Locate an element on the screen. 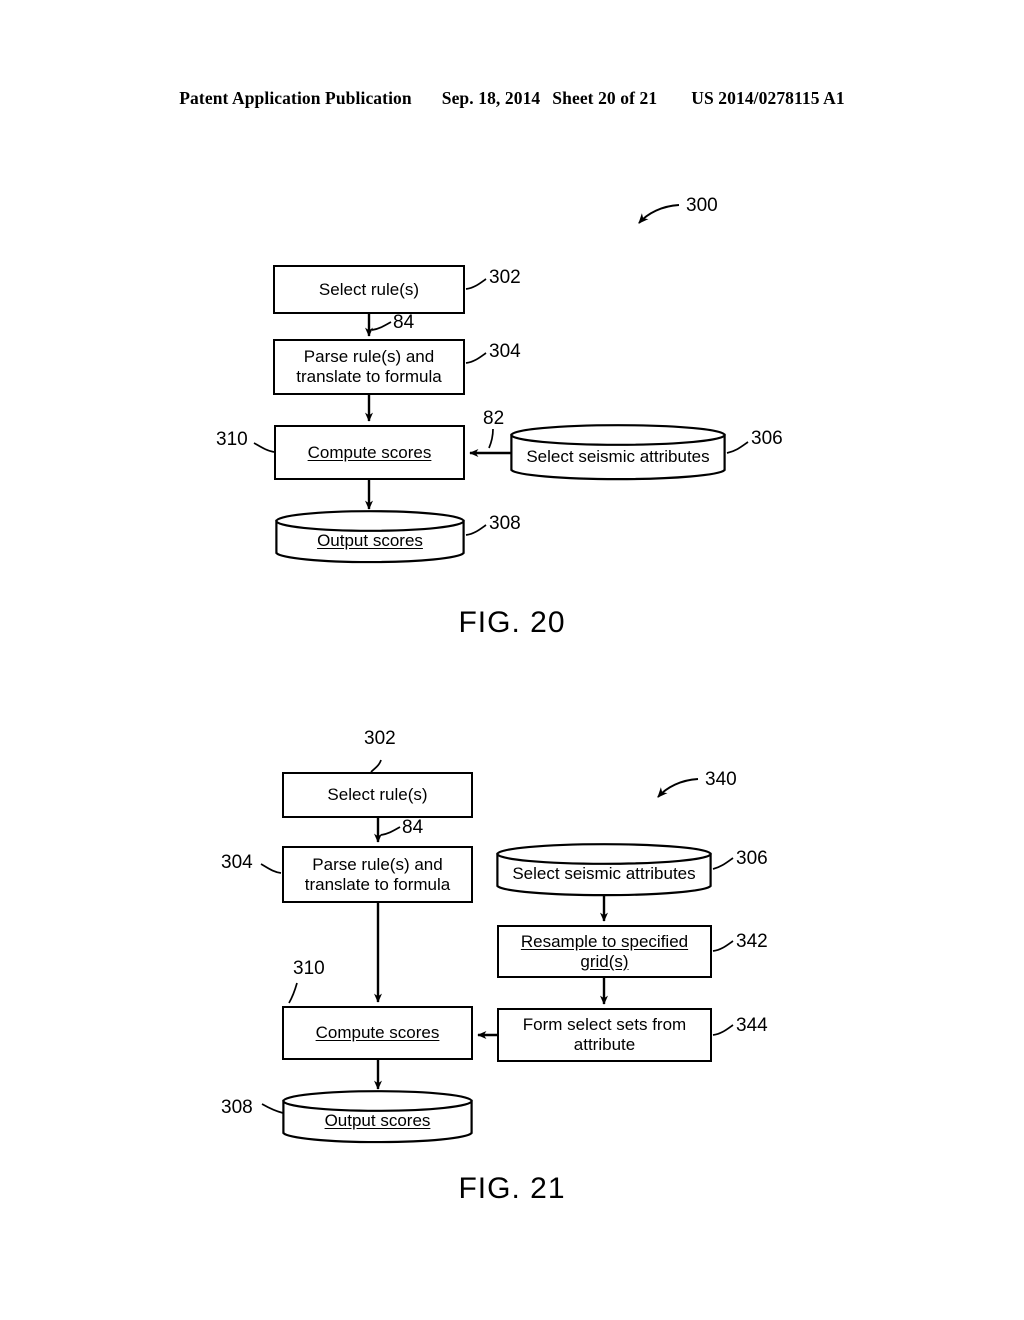 The height and width of the screenshot is (1320, 1024). figure-ref-300: 300 is located at coordinates (702, 205).